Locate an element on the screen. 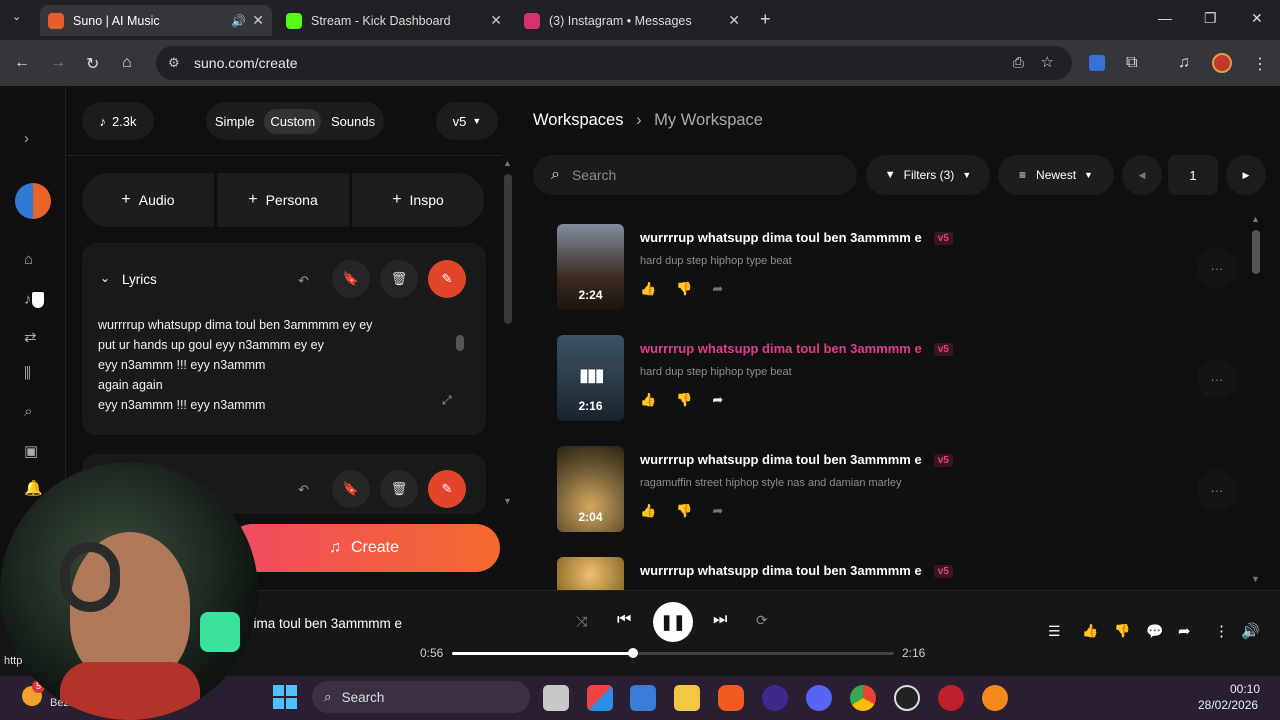 This screenshot has width=1280, height=720. fl-studio-icon is located at coordinates (995, 698).